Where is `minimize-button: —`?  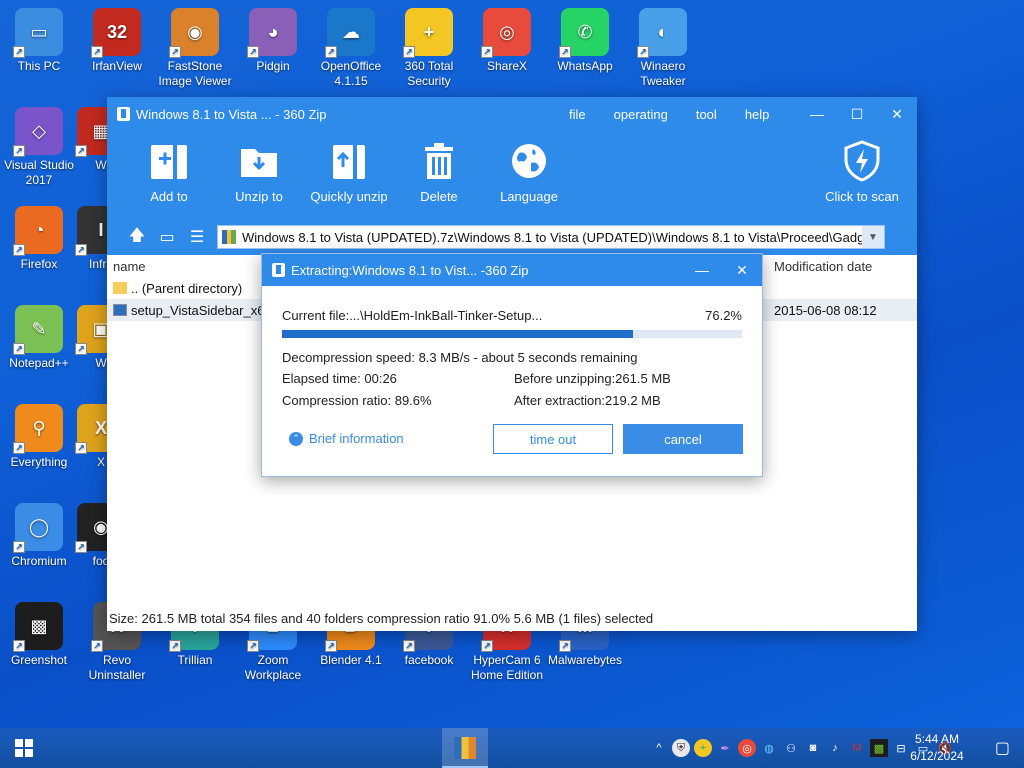
minimize-button: — is located at coordinates (817, 114).